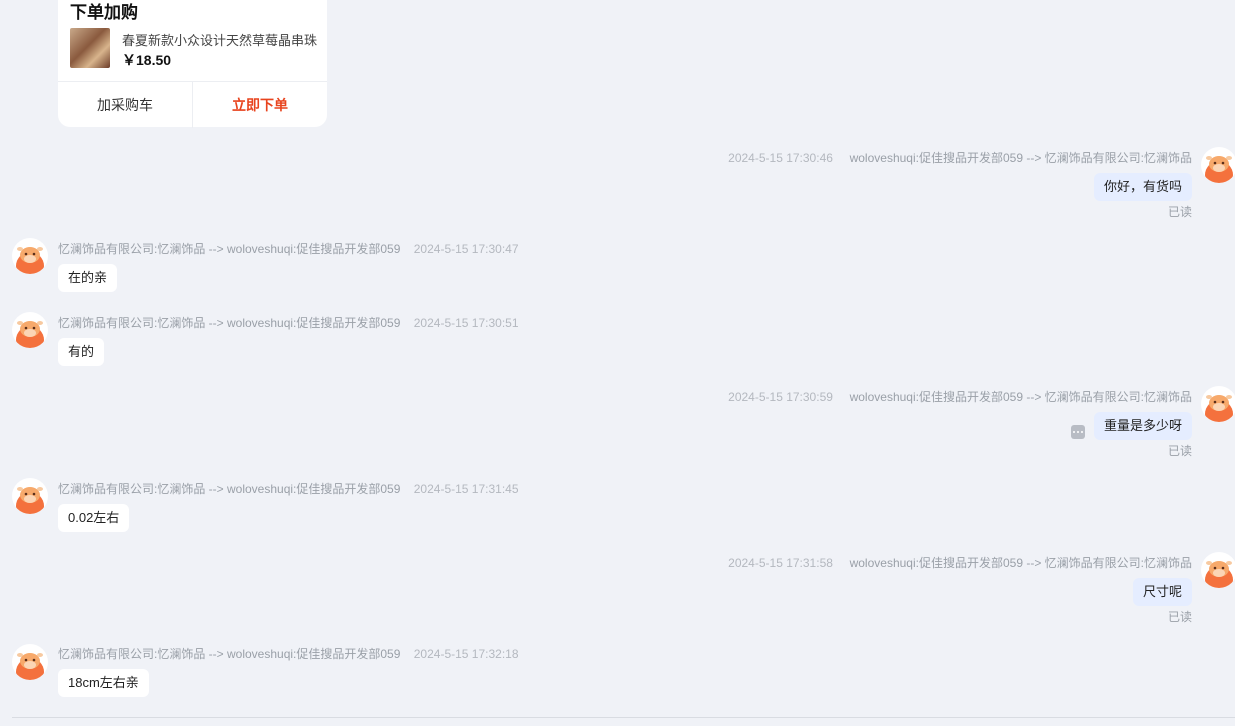  I want to click on message-time: 2024-5-15 17:31:45, so click(466, 489).